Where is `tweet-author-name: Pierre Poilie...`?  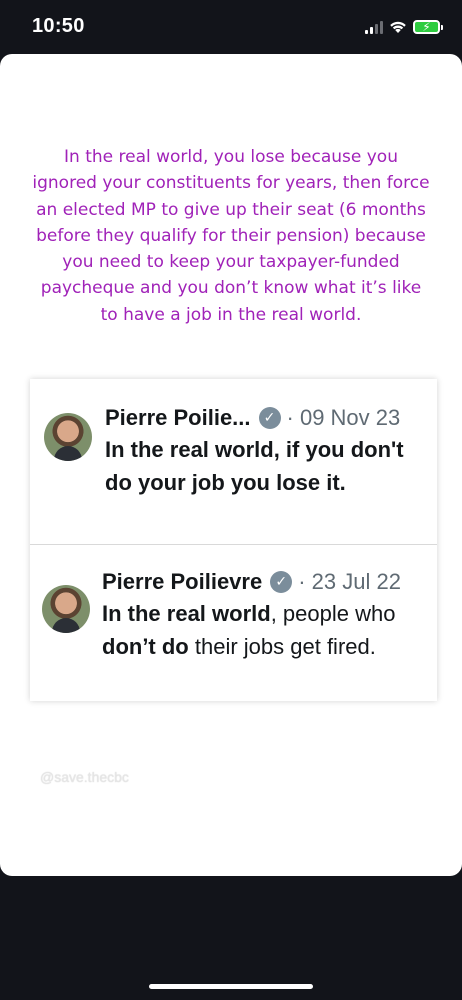
tweet-author-name: Pierre Poilie... is located at coordinates (178, 417).